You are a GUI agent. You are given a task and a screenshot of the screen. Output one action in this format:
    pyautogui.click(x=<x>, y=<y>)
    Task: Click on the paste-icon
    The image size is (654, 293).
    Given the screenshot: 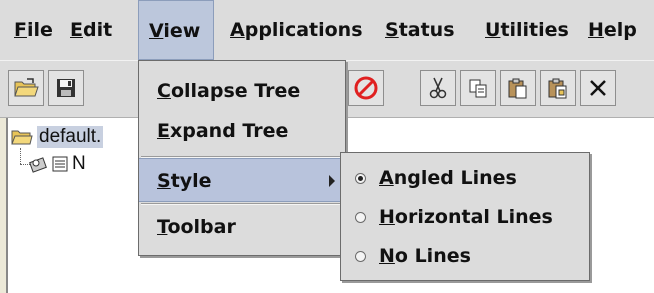 What is the action you would take?
    pyautogui.click(x=517, y=88)
    